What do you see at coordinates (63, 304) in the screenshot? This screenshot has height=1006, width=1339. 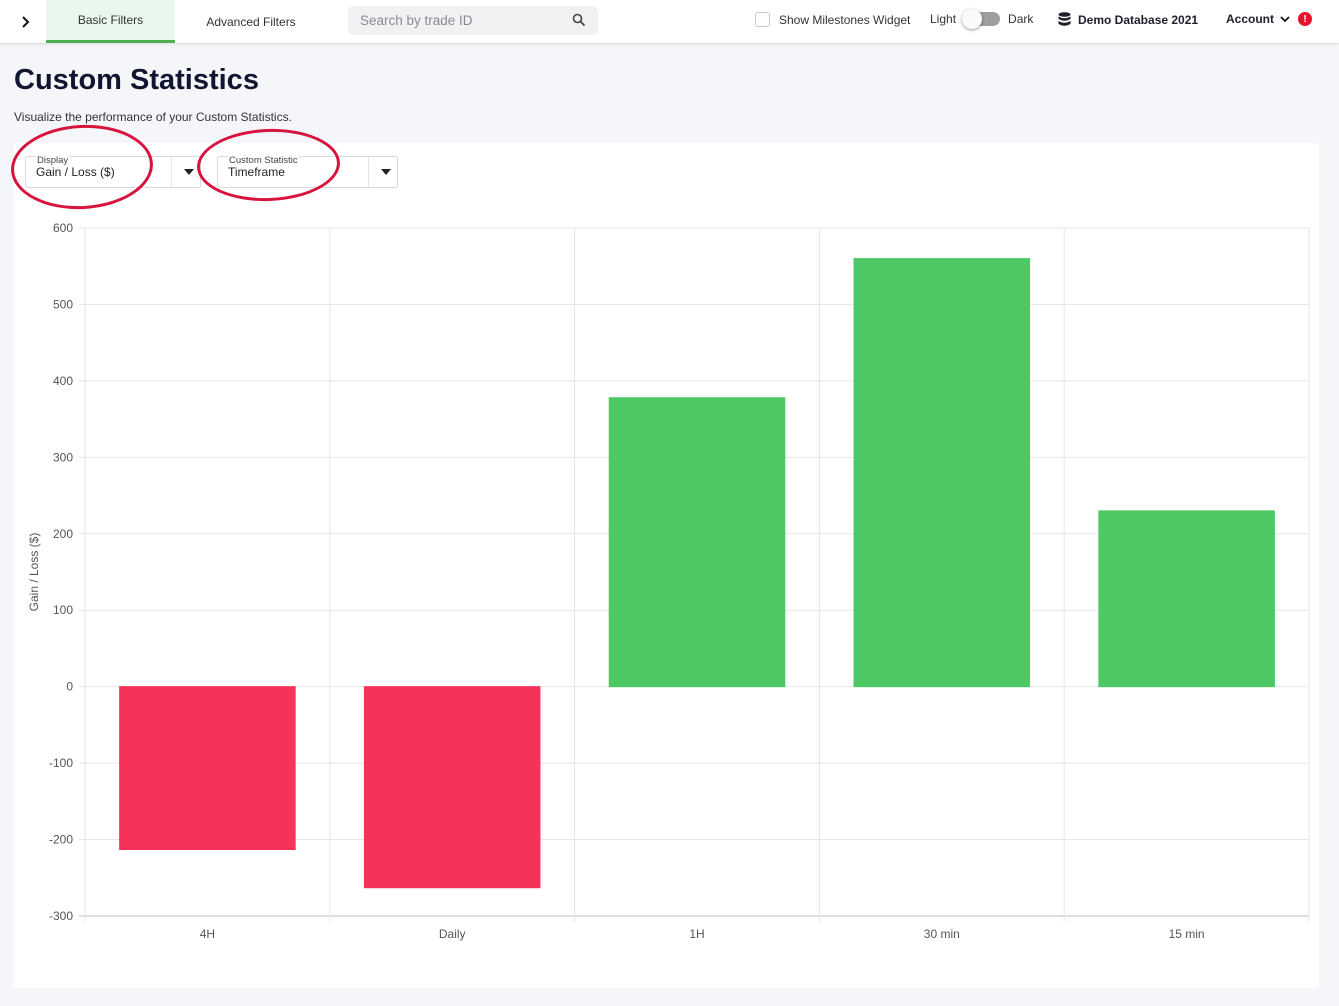 I see `y-tick-label: 500` at bounding box center [63, 304].